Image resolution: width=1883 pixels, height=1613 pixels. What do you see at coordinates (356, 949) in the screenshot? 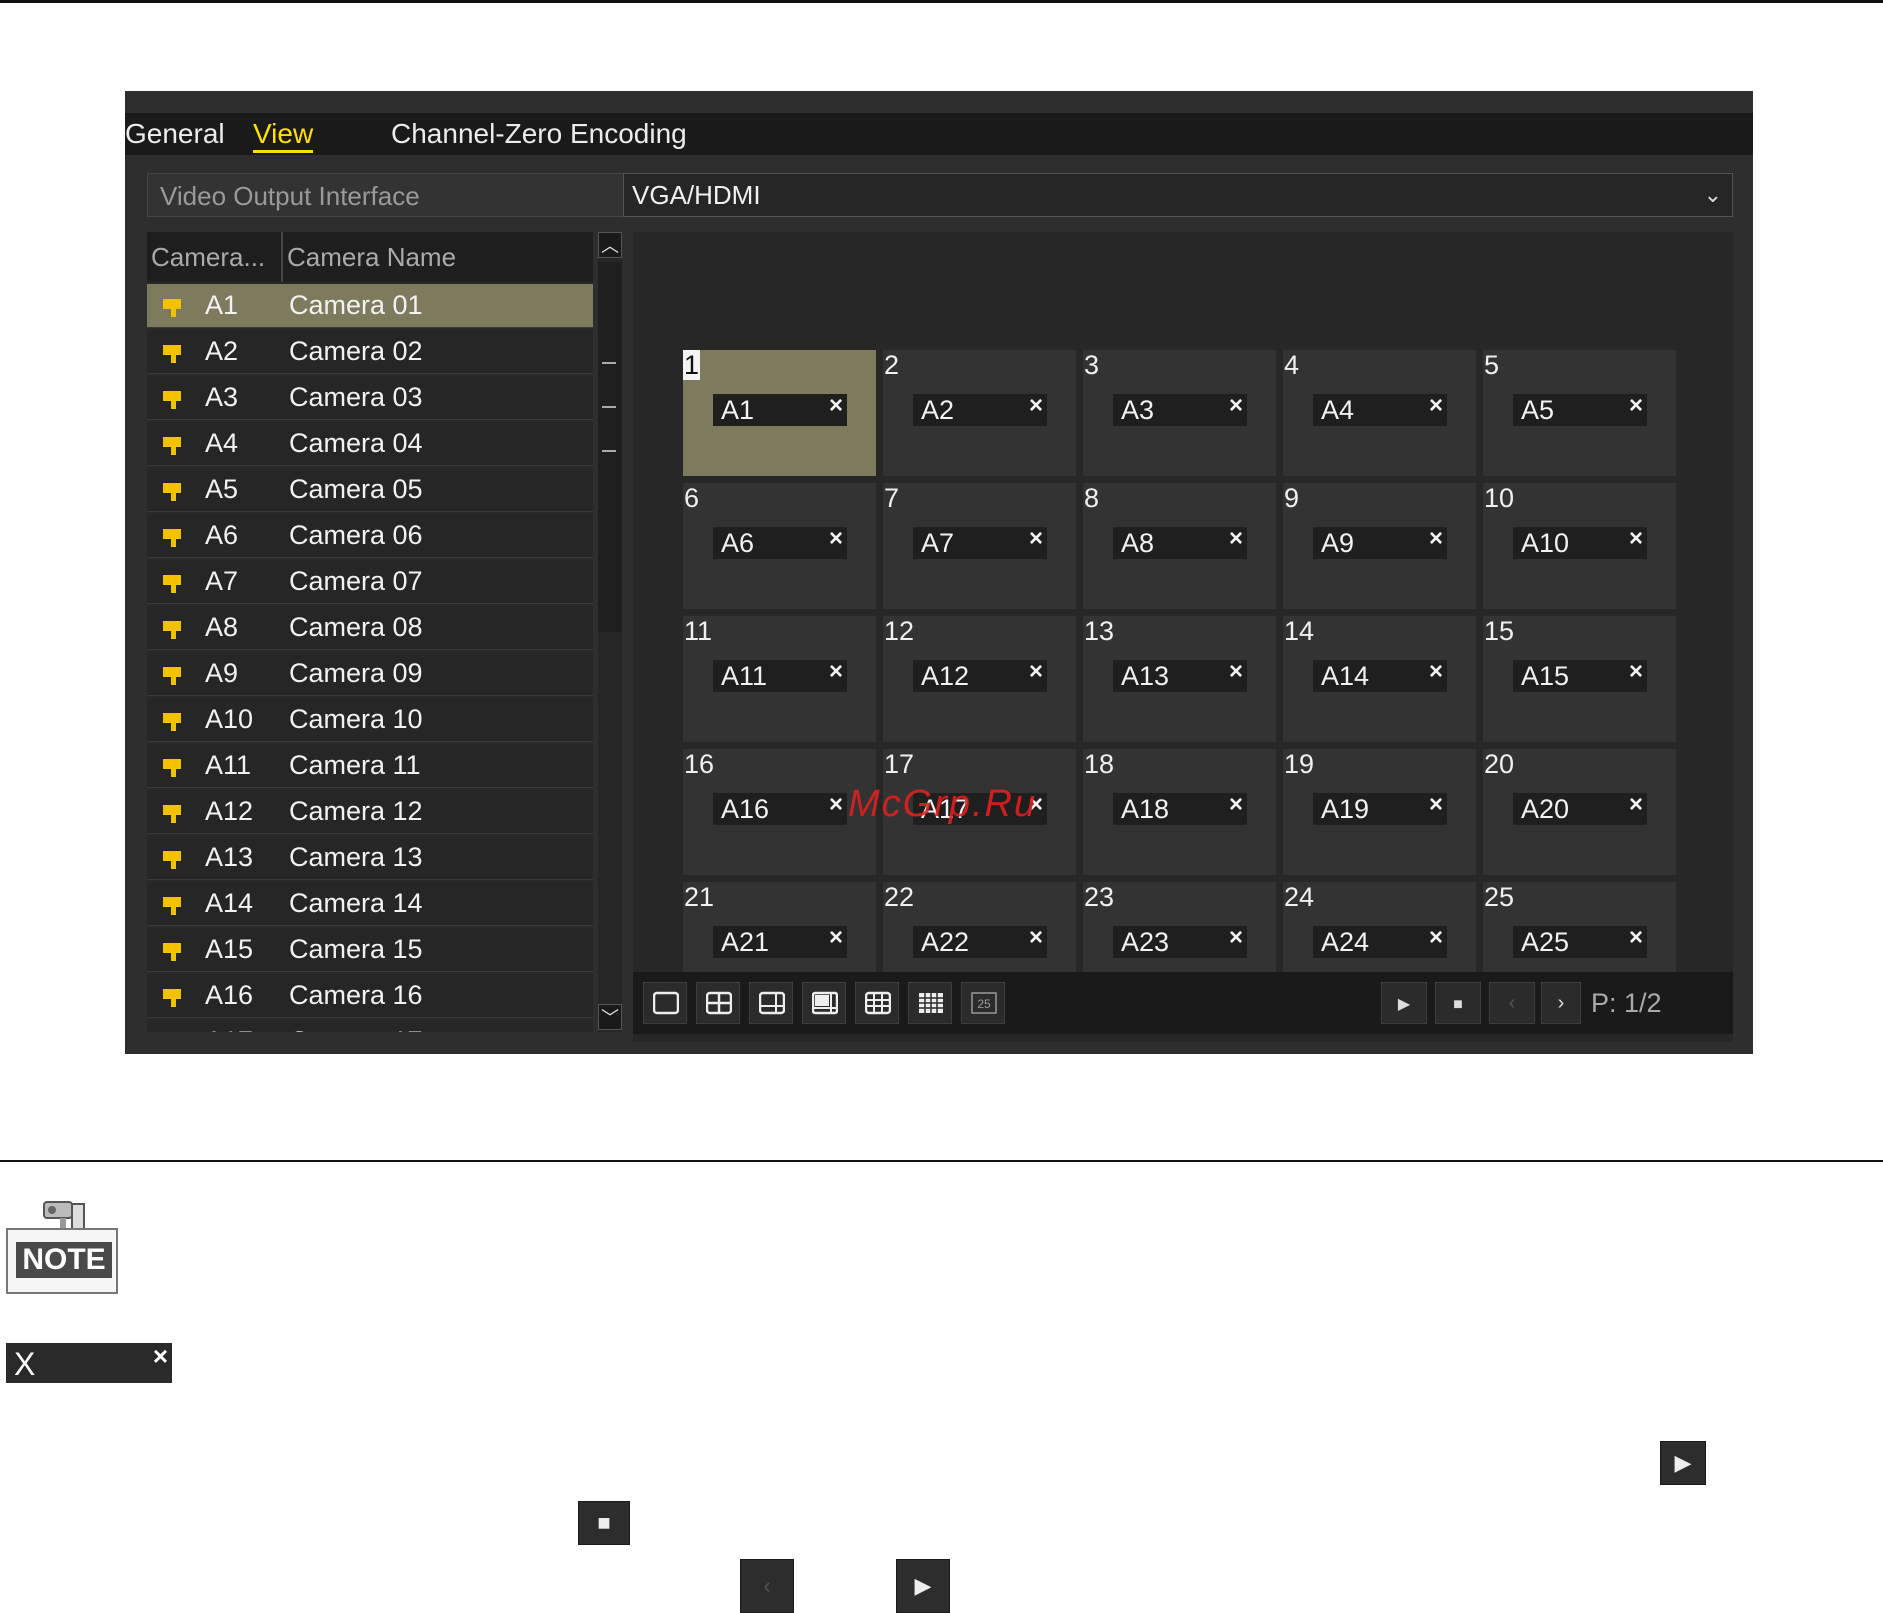
I see `camera-name: Camera 15` at bounding box center [356, 949].